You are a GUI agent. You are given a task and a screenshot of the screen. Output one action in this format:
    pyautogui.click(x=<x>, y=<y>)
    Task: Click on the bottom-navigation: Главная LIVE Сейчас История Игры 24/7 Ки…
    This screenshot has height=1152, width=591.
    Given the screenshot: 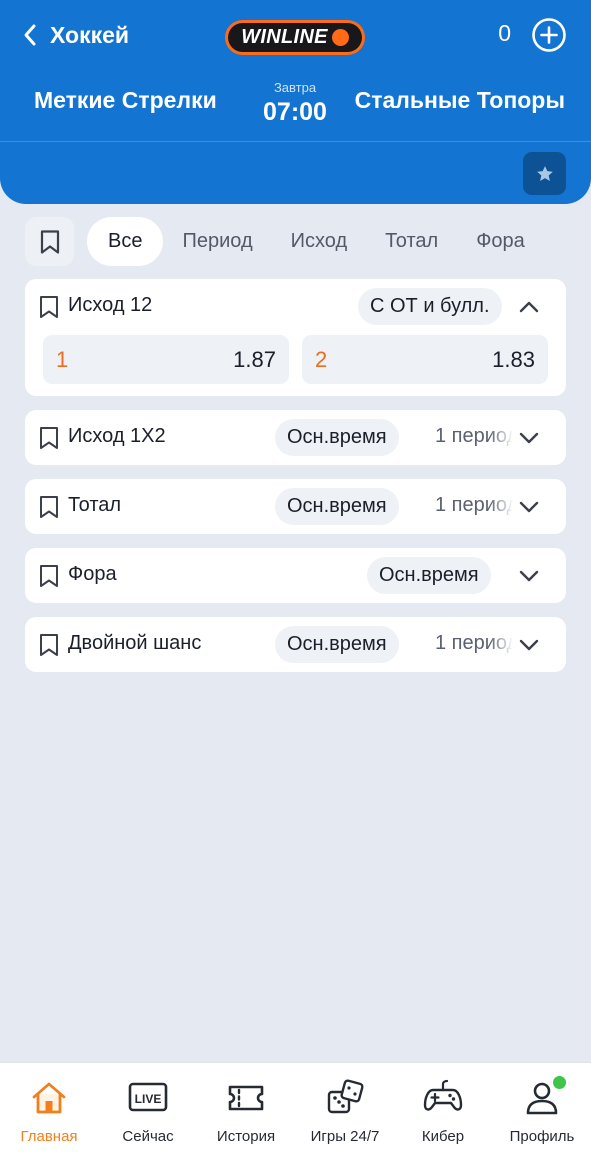 What is the action you would take?
    pyautogui.click(x=295, y=1107)
    